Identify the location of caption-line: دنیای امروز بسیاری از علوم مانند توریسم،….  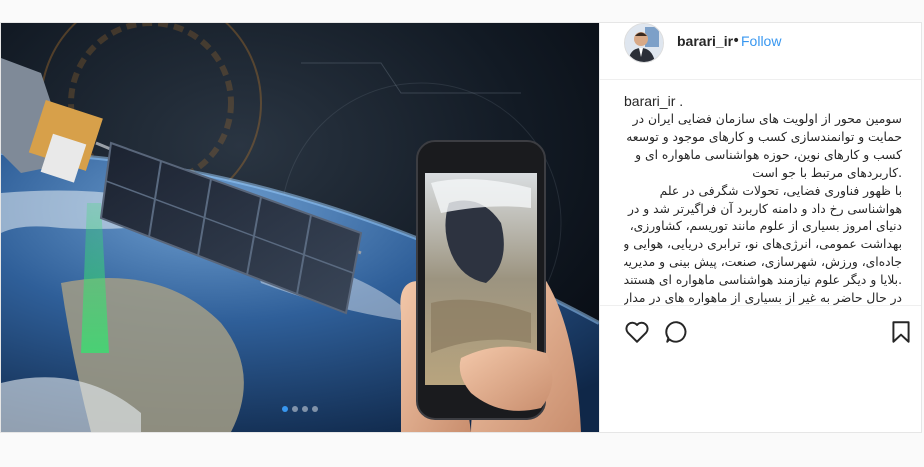
(765, 226).